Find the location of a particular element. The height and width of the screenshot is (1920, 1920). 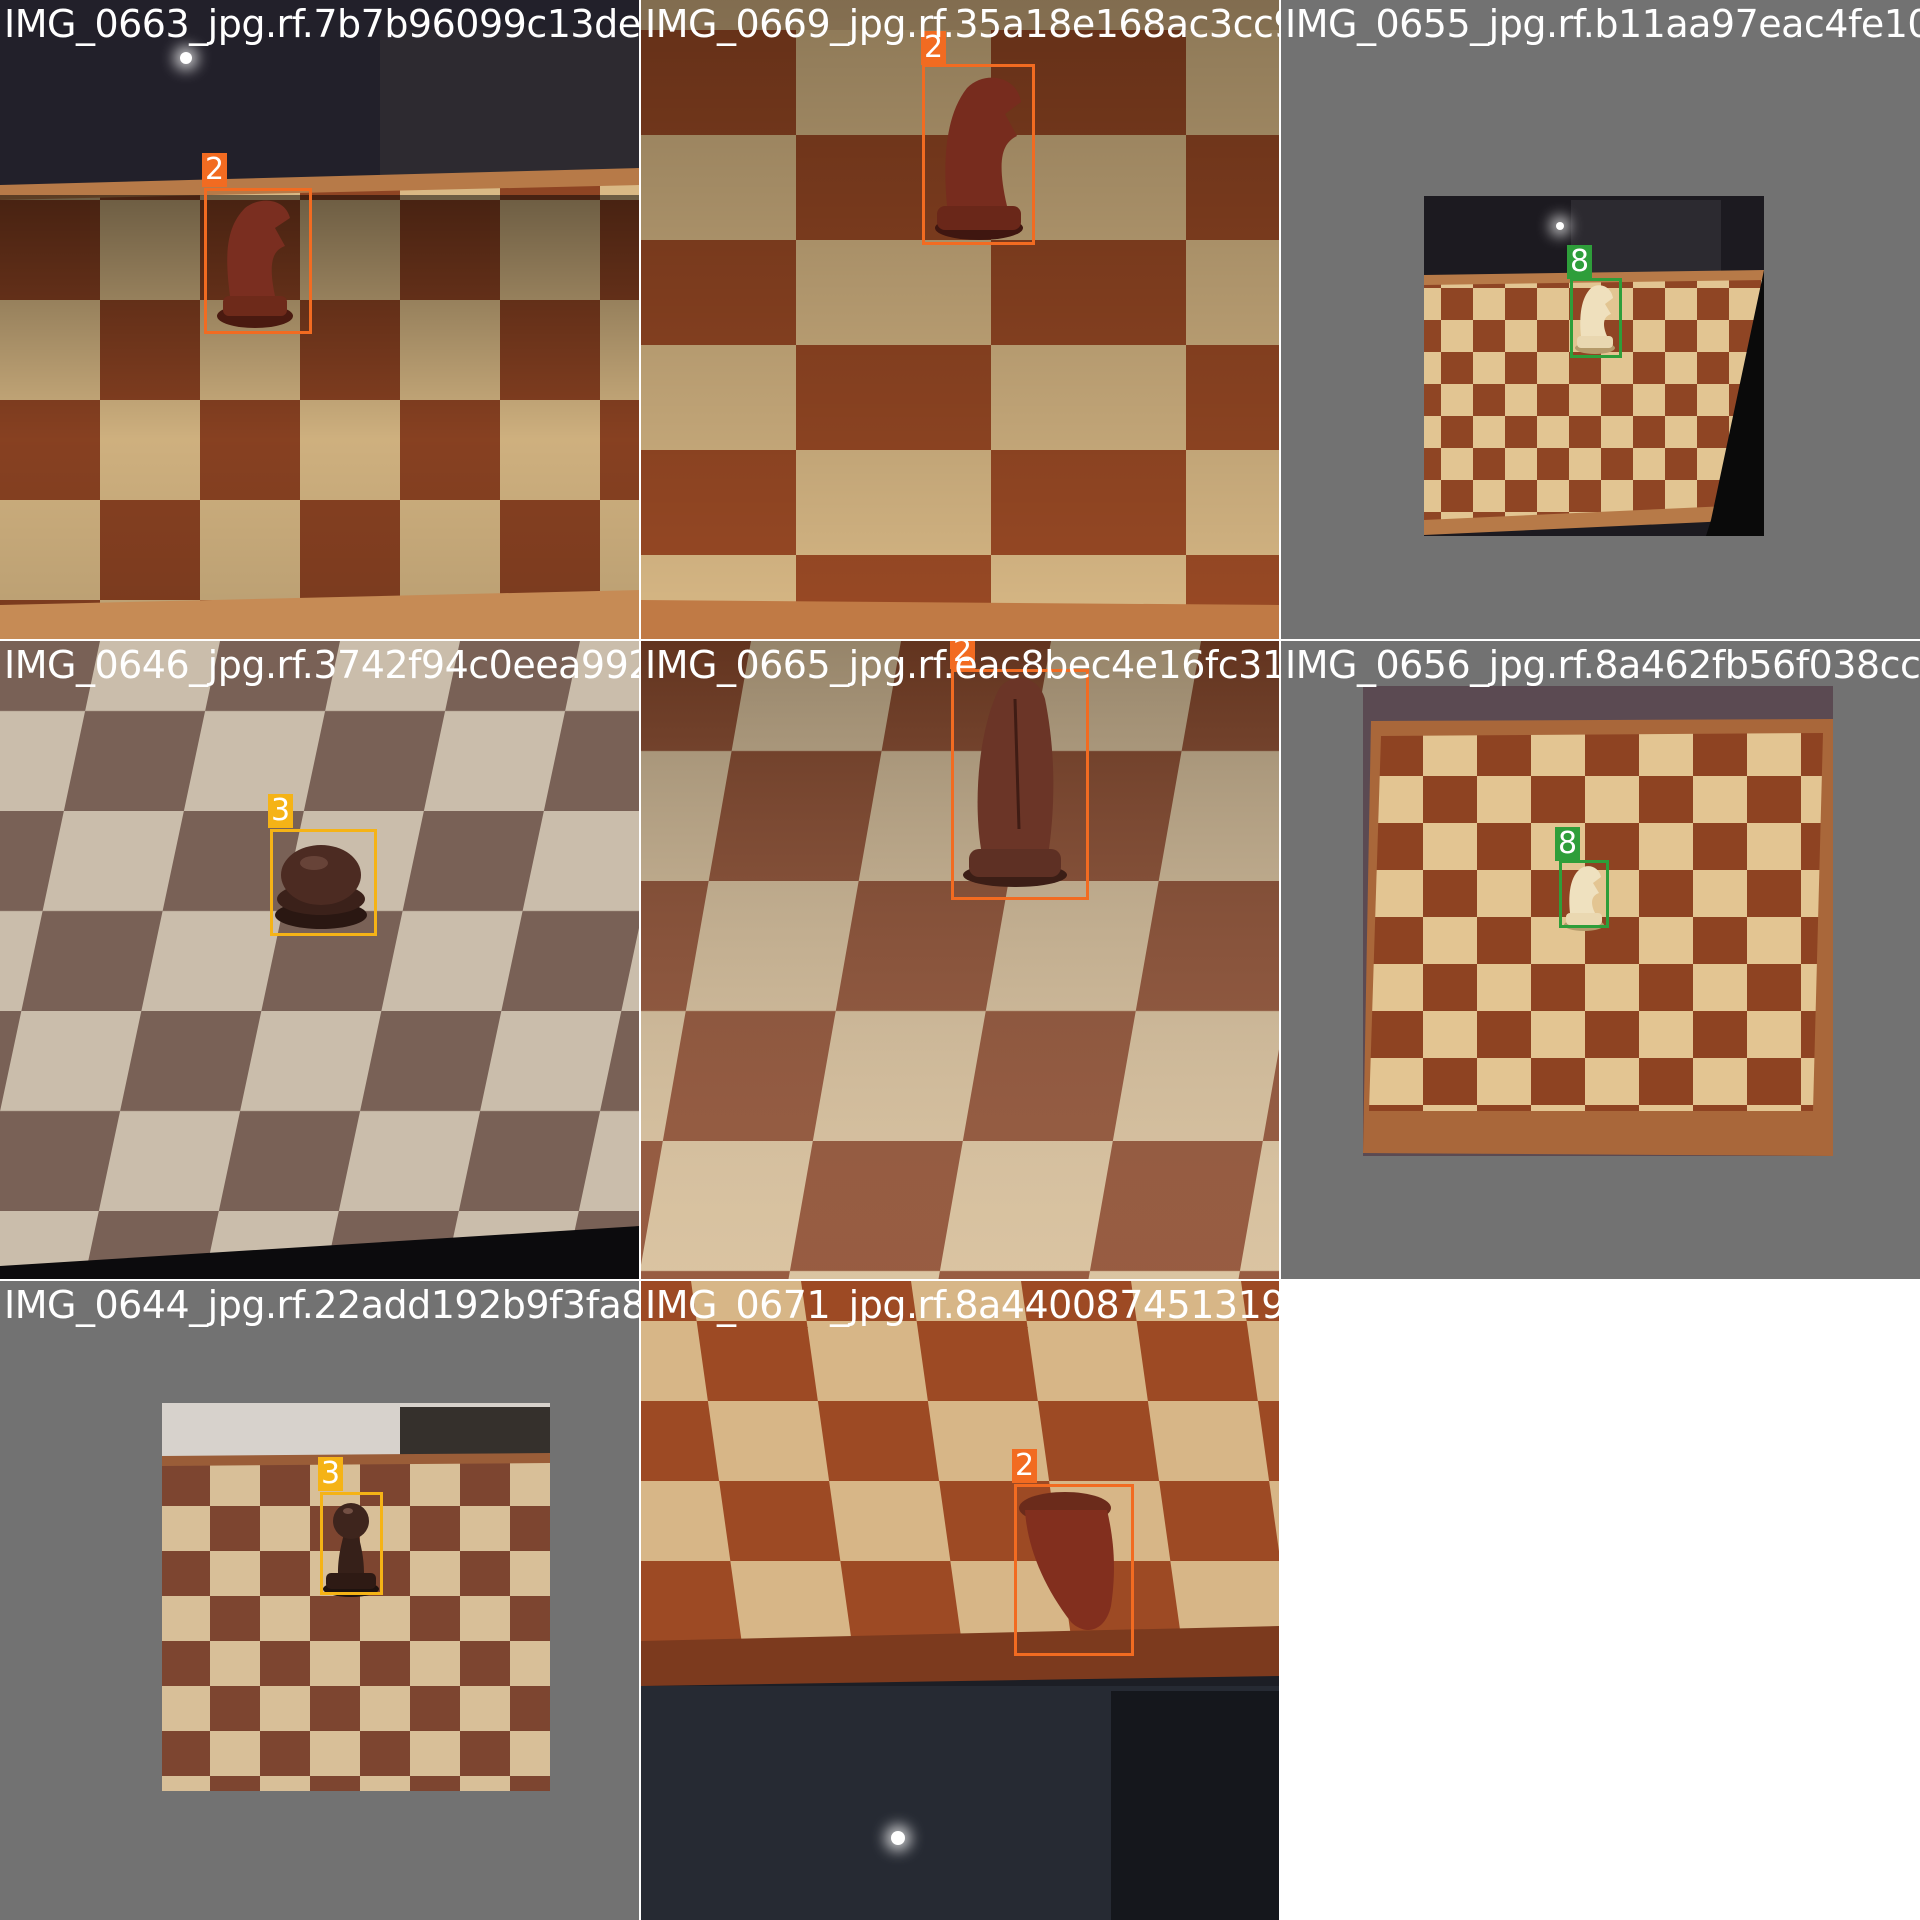

tile-img-0655: 8 IMG_0655_jpg.rf.b11aa97eac4fe10a2 is located at coordinates (1600, 319).